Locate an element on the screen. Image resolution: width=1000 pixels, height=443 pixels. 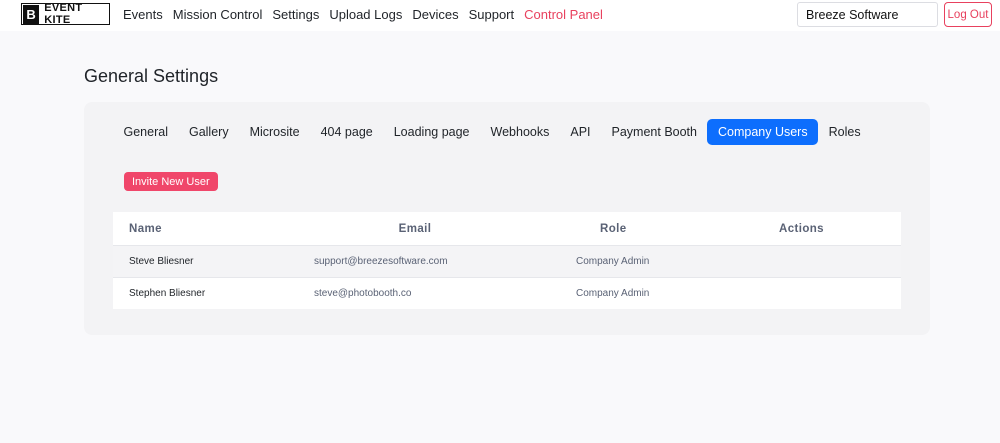
column-header-email: Email is located at coordinates (445, 229).